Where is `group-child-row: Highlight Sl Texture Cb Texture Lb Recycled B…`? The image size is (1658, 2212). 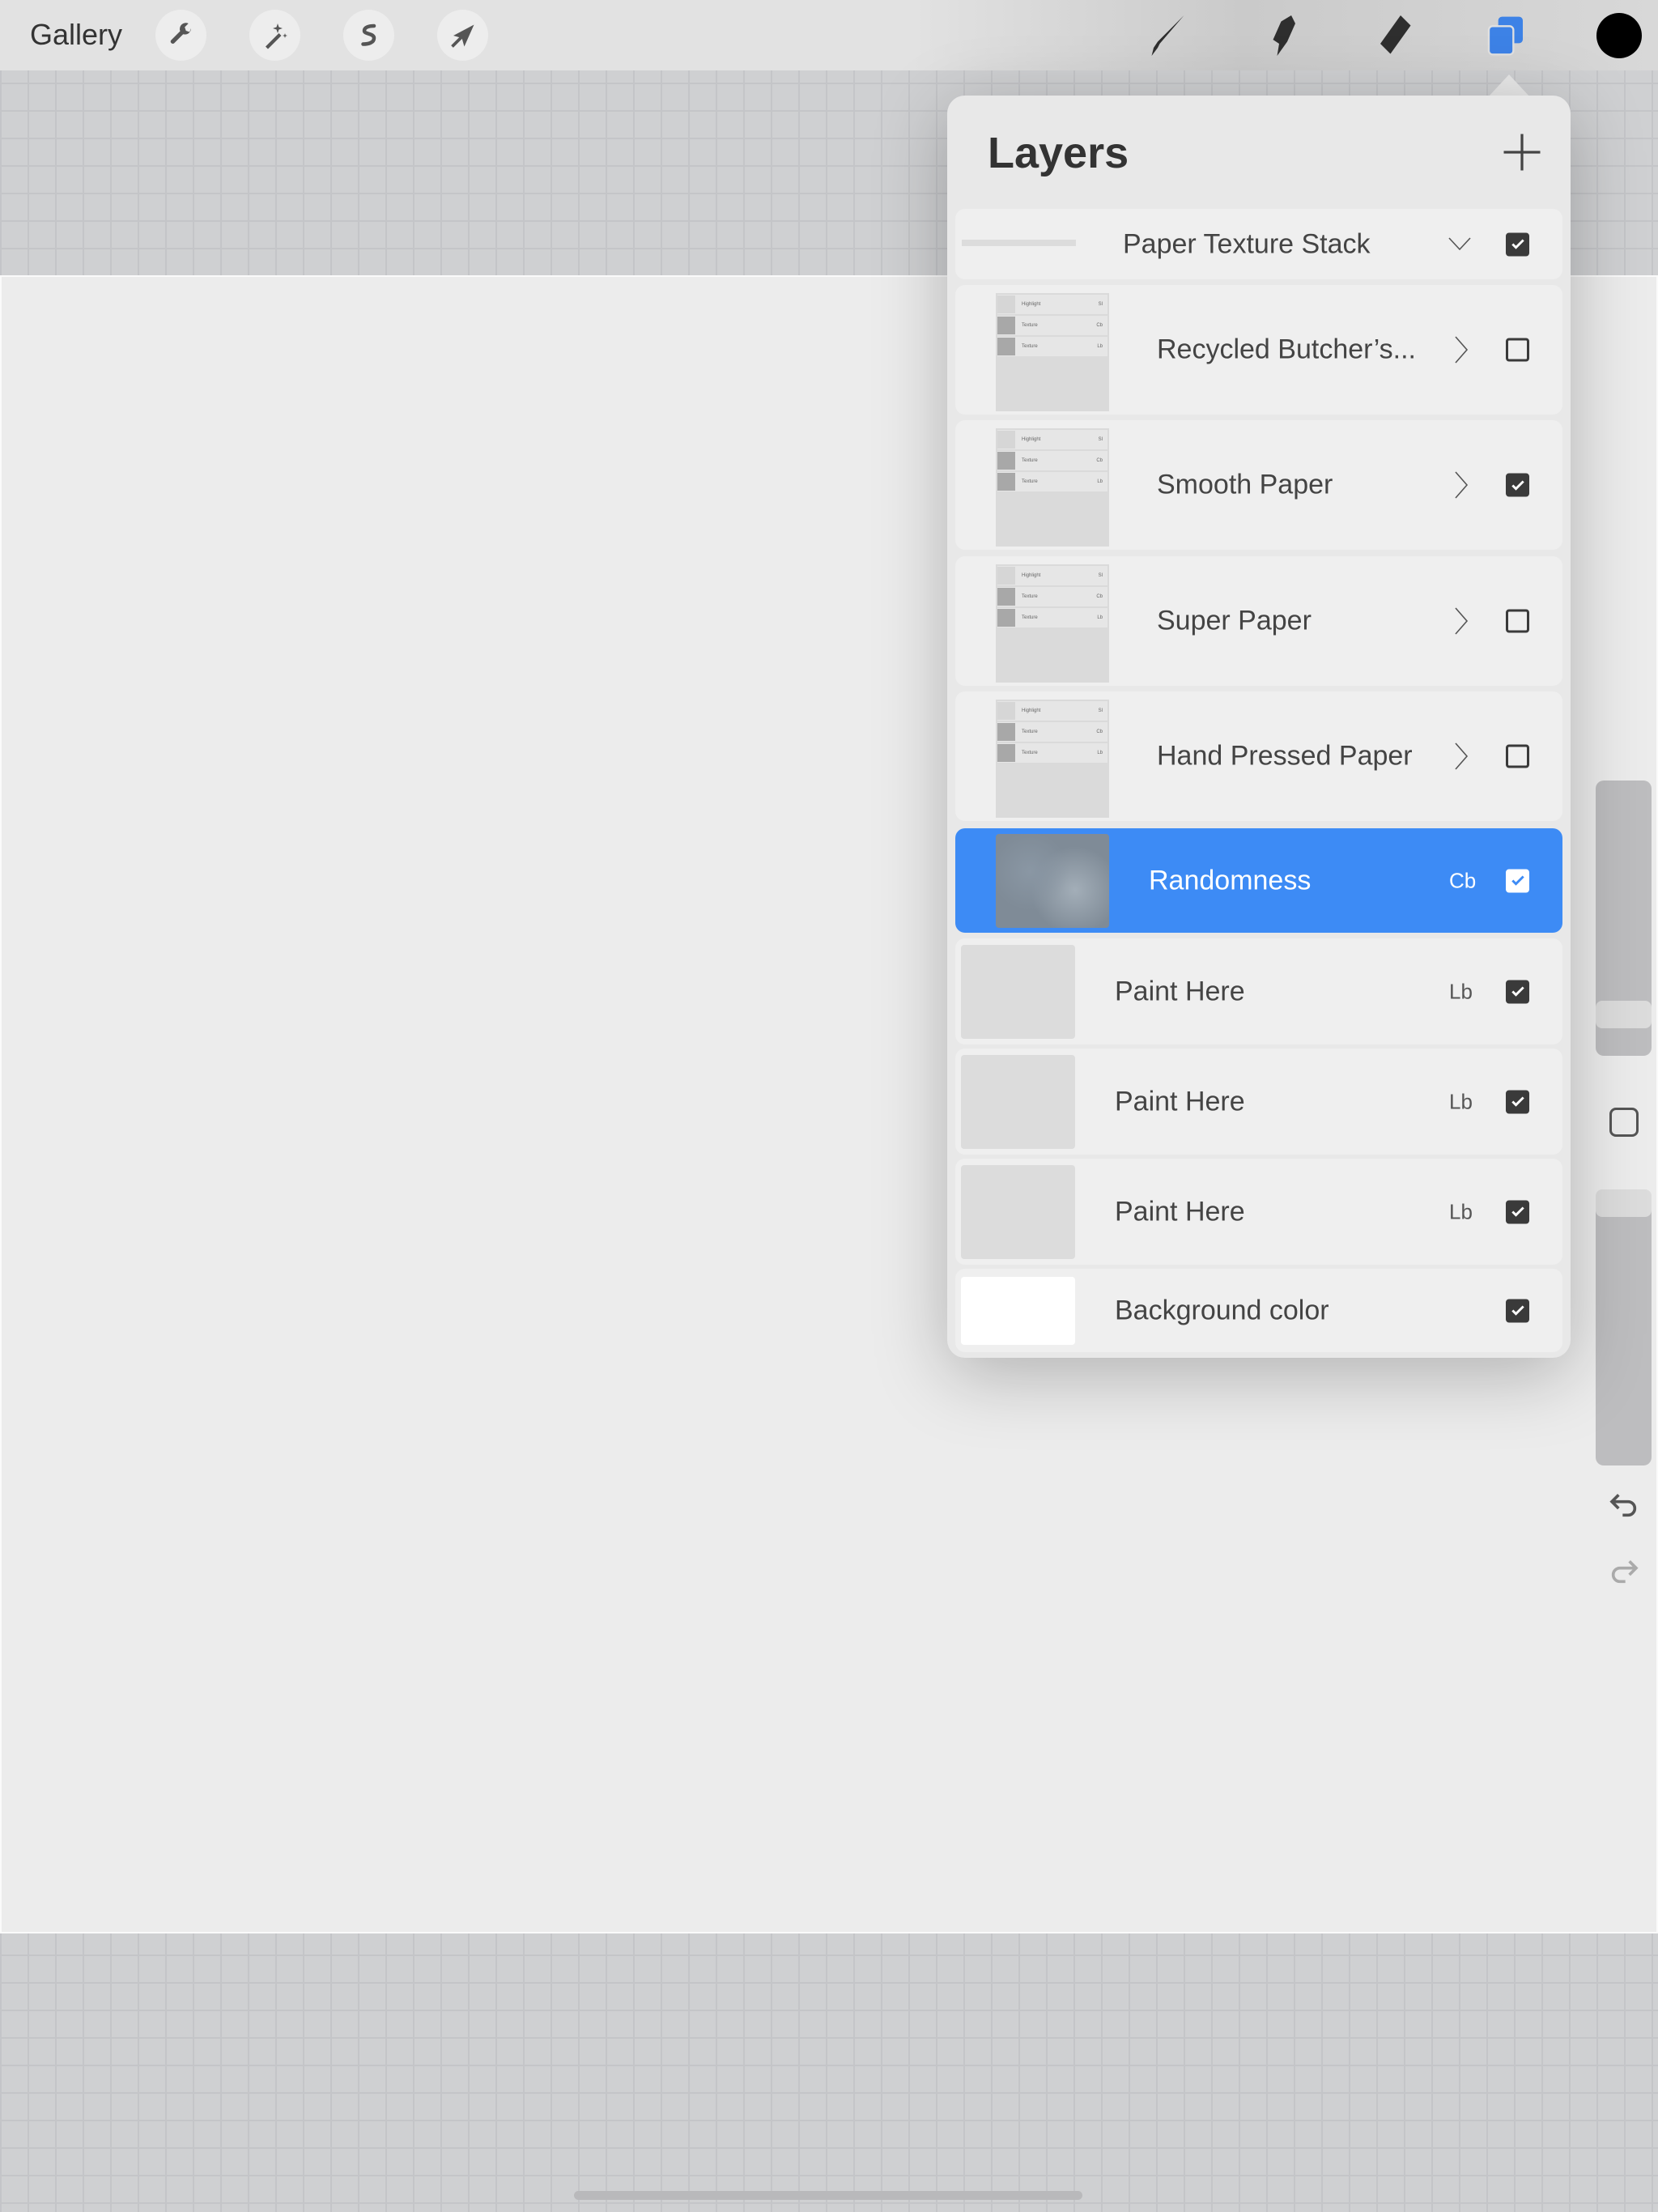 group-child-row: Highlight Sl Texture Cb Texture Lb Recycled B… is located at coordinates (1258, 350).